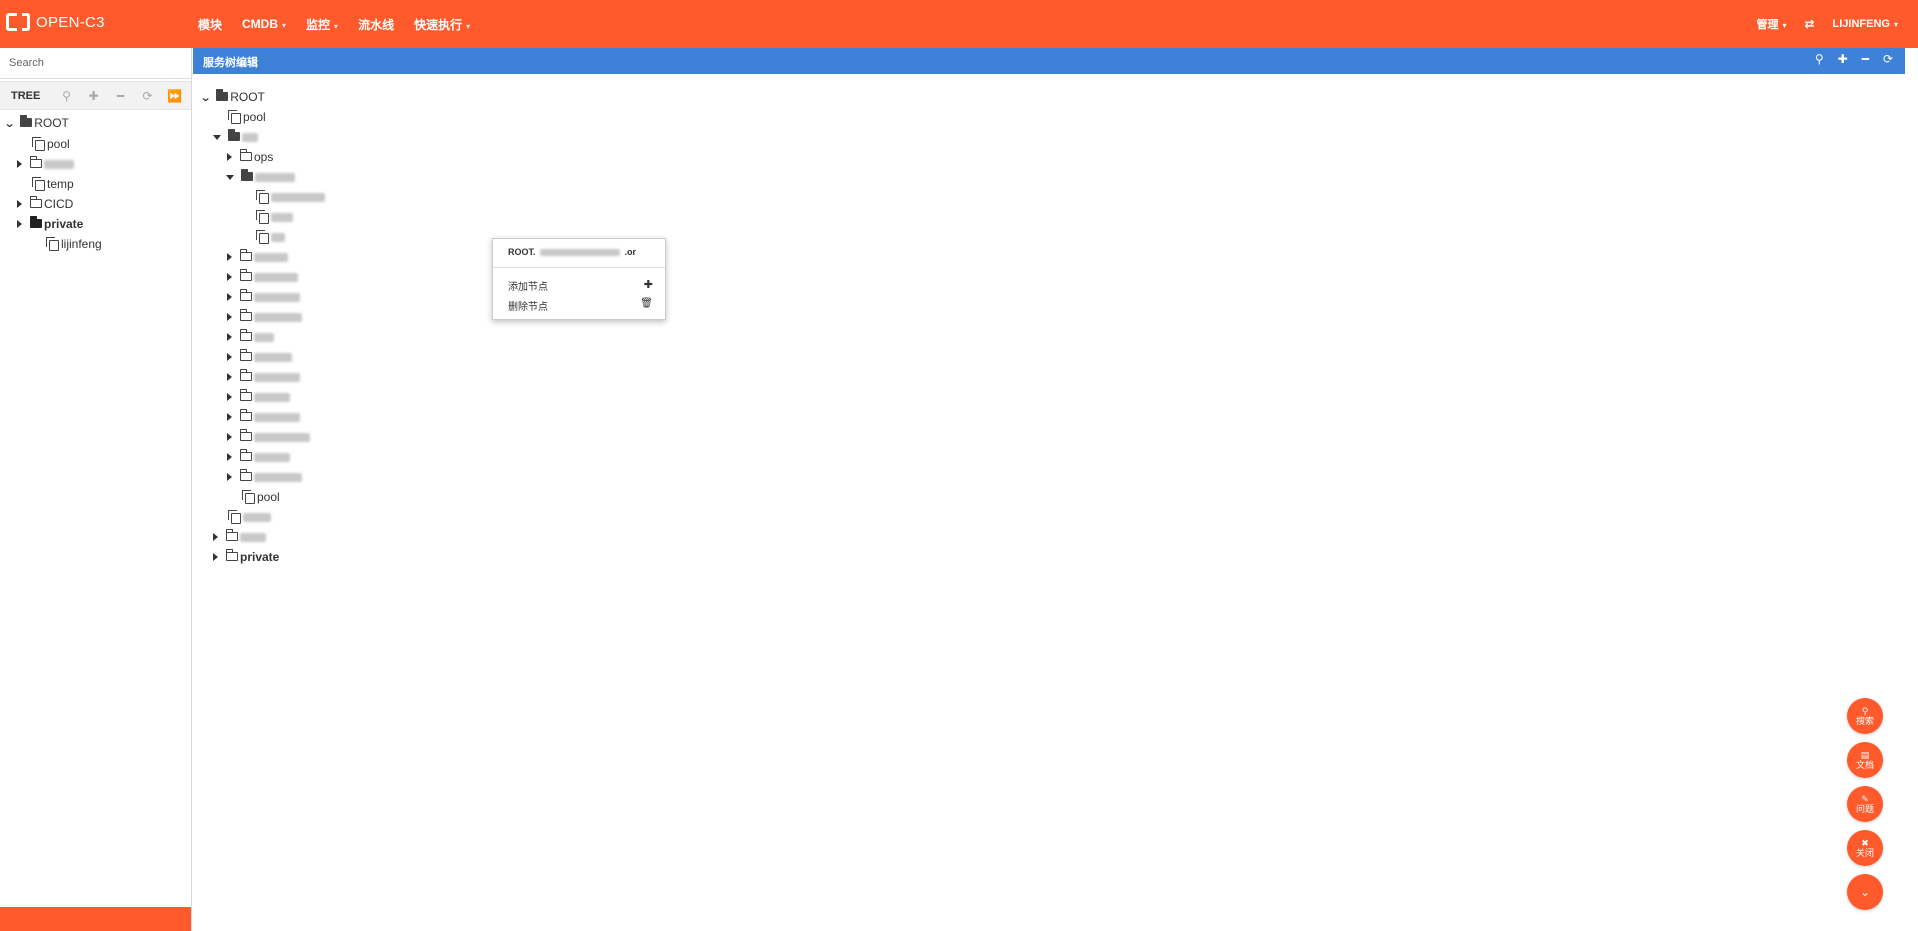 This screenshot has width=1918, height=931. Describe the element at coordinates (45, 204) in the screenshot. I see `tree-node-cicd: CICD` at that location.